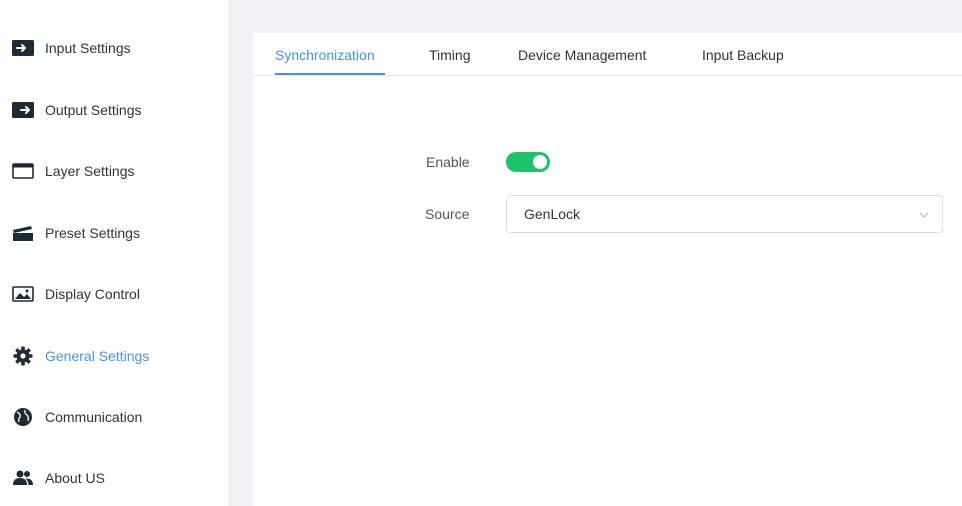 This screenshot has width=962, height=506. Describe the element at coordinates (447, 214) in the screenshot. I see `source-label: Source` at that location.